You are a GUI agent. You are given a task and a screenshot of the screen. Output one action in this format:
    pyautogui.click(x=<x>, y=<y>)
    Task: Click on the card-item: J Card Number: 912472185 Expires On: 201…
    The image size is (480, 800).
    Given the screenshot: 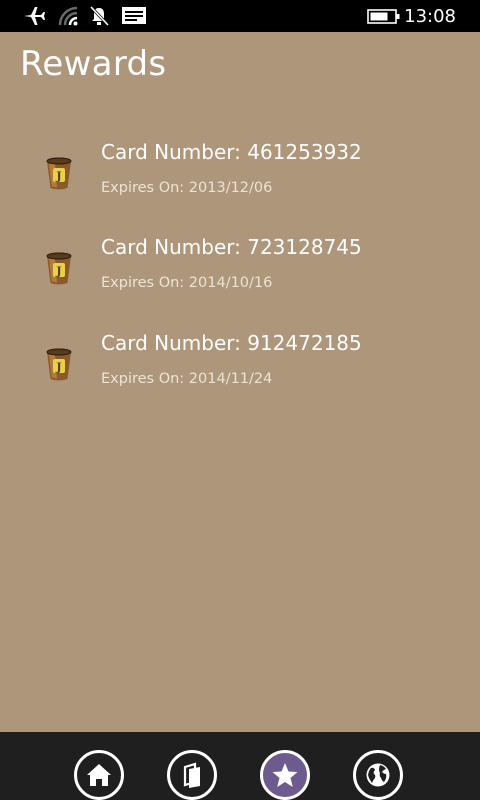 What is the action you would take?
    pyautogui.click(x=240, y=369)
    